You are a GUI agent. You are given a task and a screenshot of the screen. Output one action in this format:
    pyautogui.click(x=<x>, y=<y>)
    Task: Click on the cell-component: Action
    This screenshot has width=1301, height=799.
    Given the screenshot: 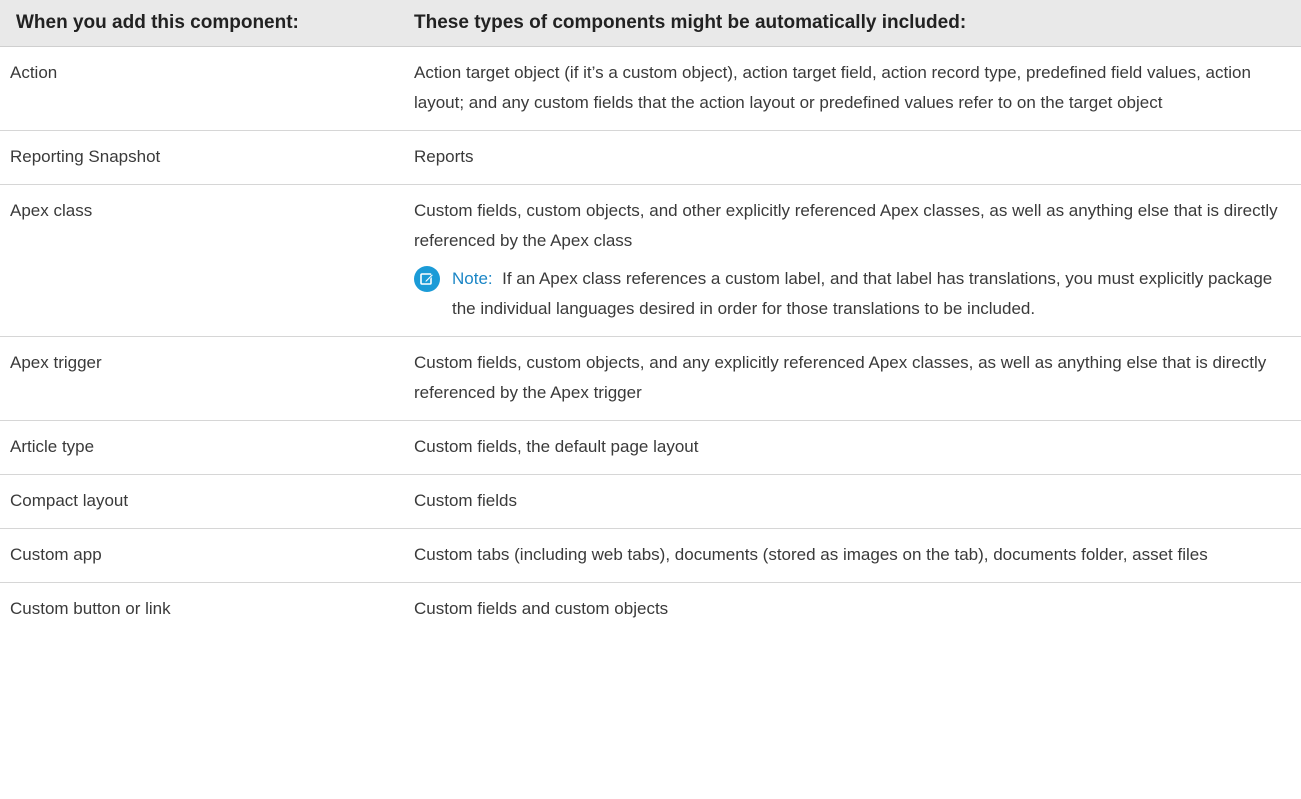 What is the action you would take?
    pyautogui.click(x=200, y=88)
    